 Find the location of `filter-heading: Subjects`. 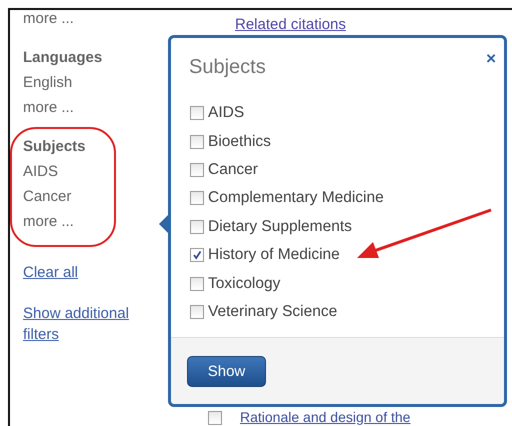

filter-heading: Subjects is located at coordinates (55, 147).